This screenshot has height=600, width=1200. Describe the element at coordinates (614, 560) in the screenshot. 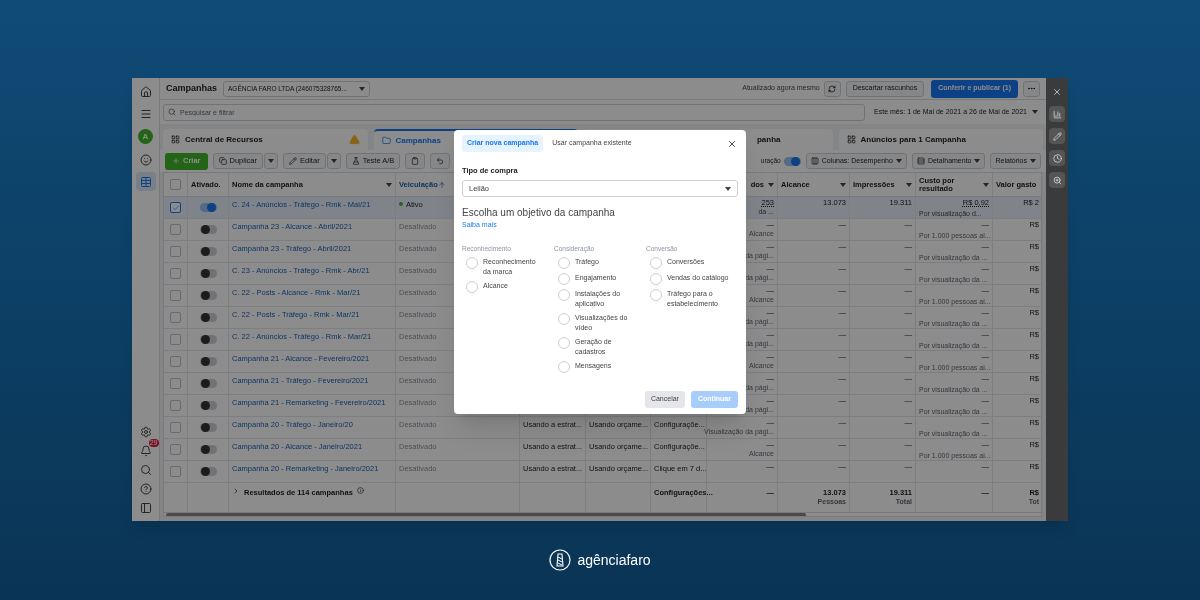

I see `brand-logo-text: agênciafaro` at that location.